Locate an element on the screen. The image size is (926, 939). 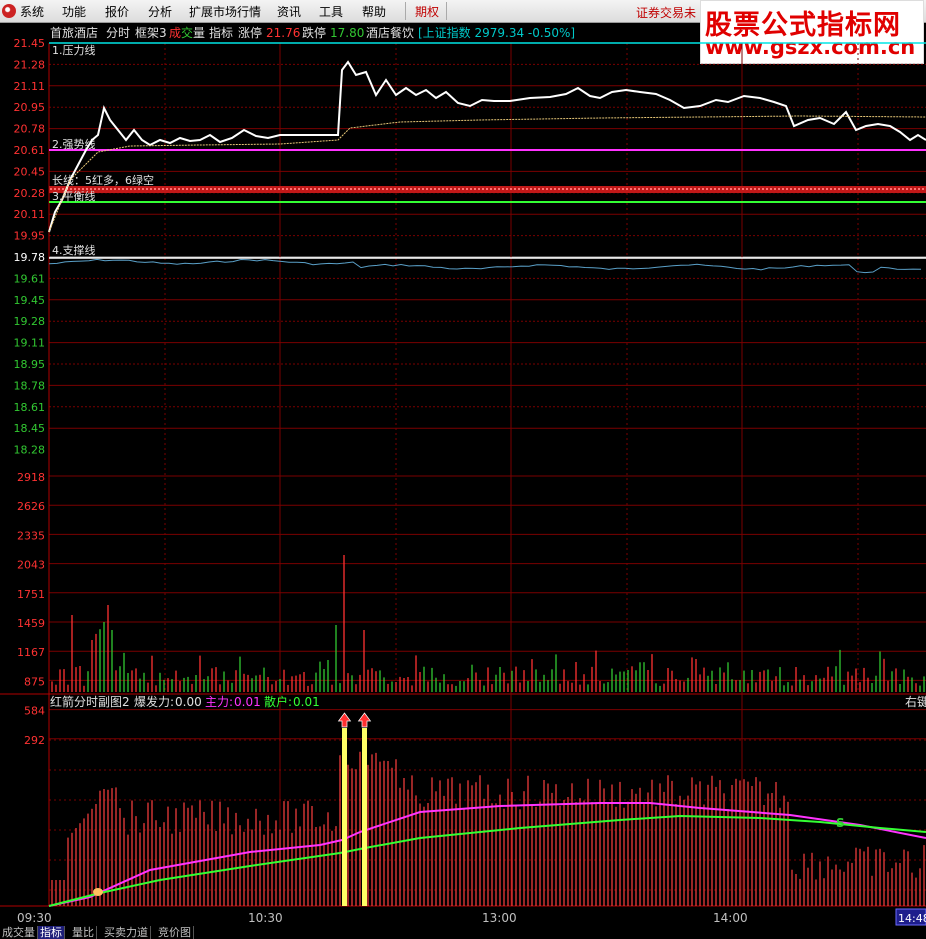
support-line-label: 4.支撑线 is located at coordinates (74, 250).